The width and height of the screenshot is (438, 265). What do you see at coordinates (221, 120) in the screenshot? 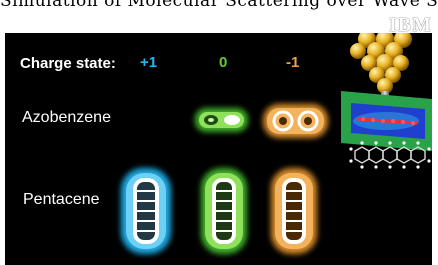
I see `azobenzene-neutral-image` at bounding box center [221, 120].